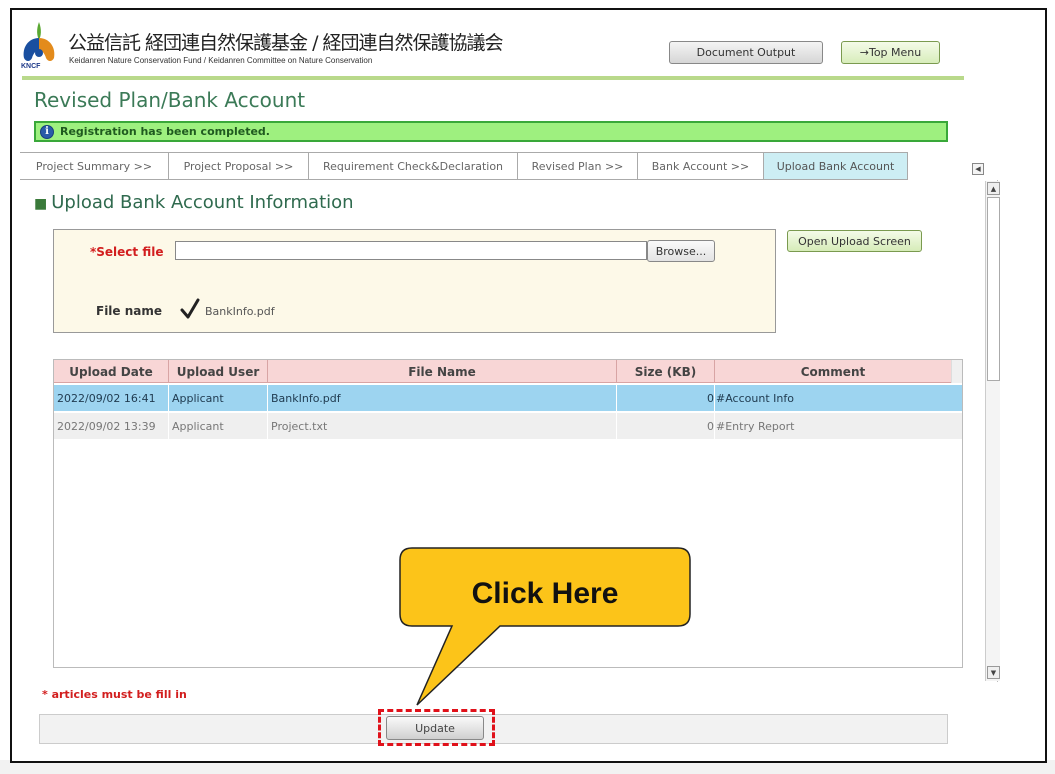 This screenshot has height=774, width=1055. What do you see at coordinates (240, 311) in the screenshot?
I see `file-name-value: BankInfo.pdf` at bounding box center [240, 311].